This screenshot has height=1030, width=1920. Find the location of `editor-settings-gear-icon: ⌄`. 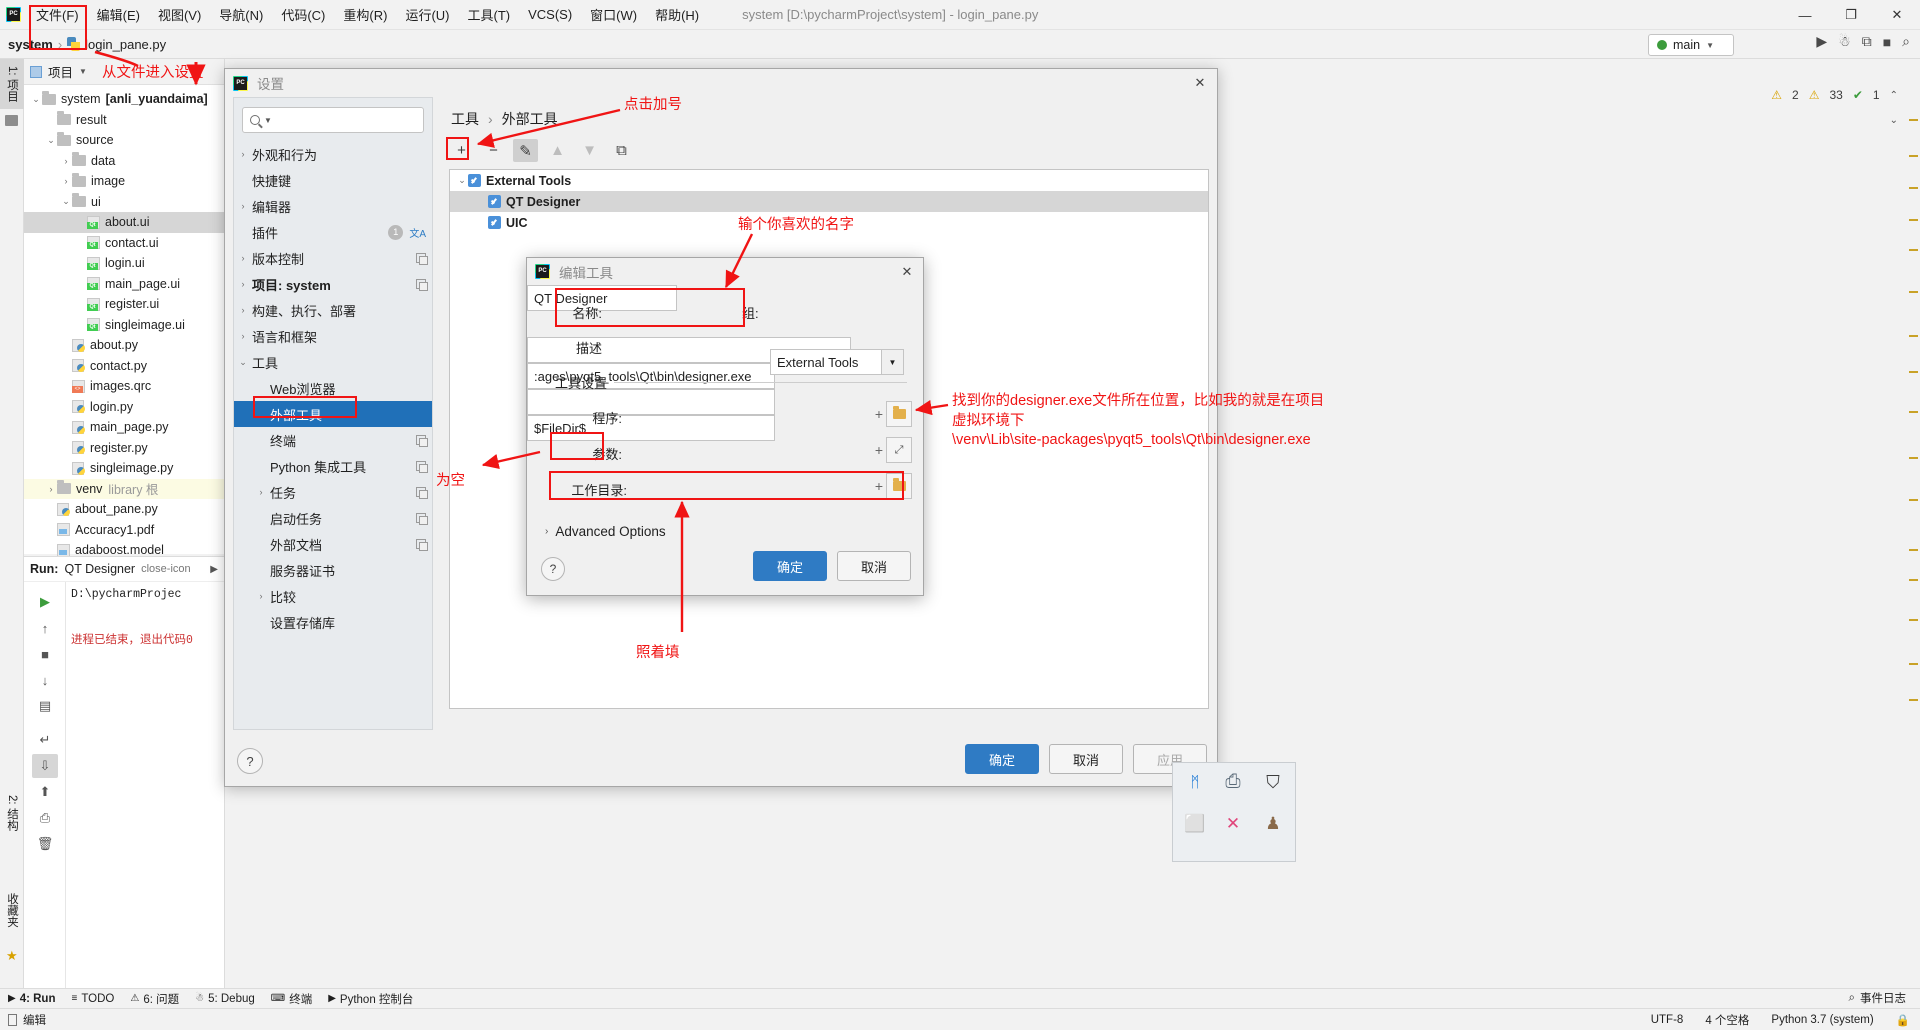

editor-settings-gear-icon: ⌄ is located at coordinates (1894, 120).